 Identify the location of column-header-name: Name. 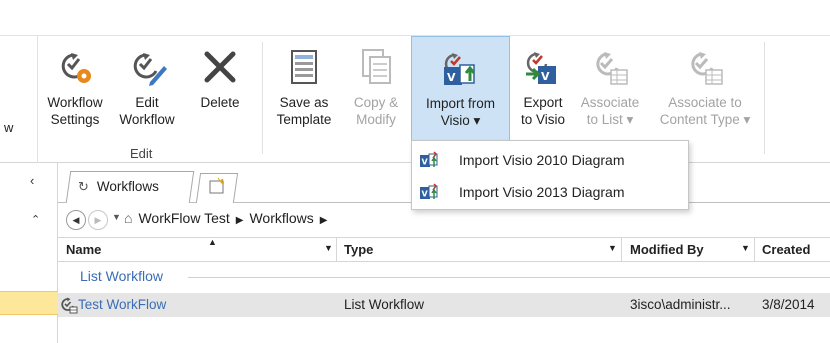
(83, 249).